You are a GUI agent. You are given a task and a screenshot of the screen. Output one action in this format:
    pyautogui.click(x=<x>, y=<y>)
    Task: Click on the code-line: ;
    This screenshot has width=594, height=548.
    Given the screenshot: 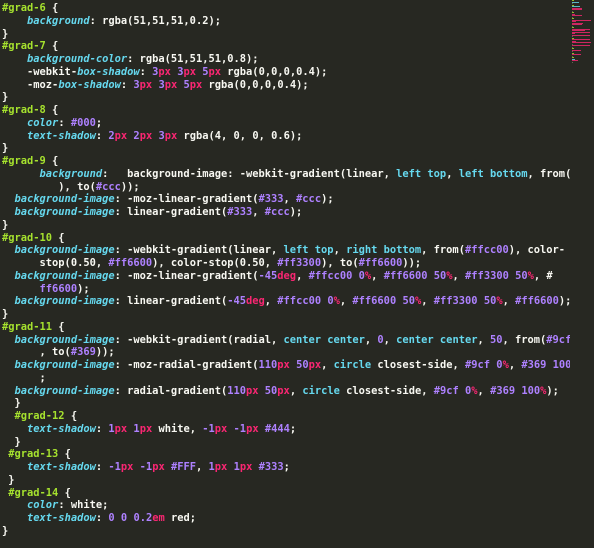 What is the action you would take?
    pyautogui.click(x=24, y=378)
    